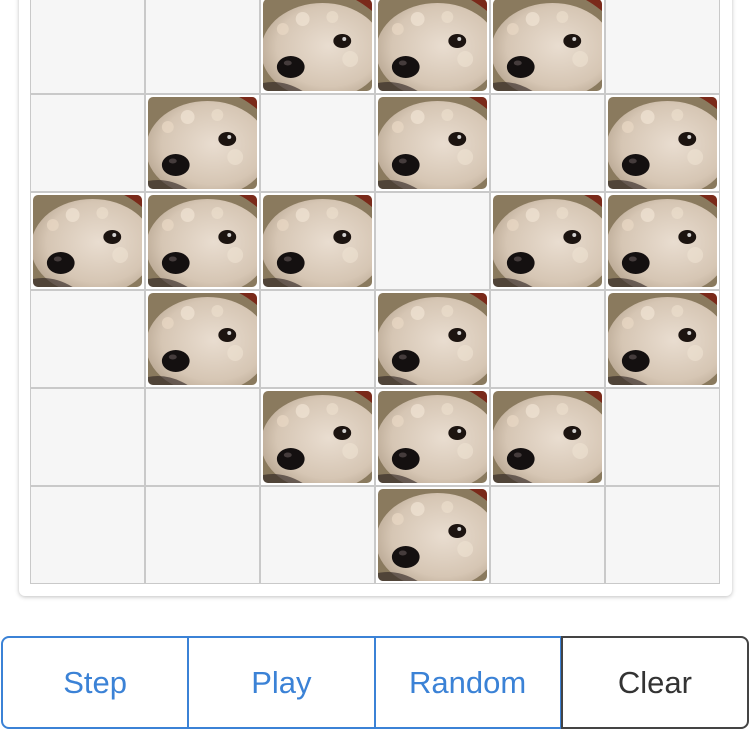 The height and width of the screenshot is (750, 750). I want to click on clear-button: Clear, so click(654, 682).